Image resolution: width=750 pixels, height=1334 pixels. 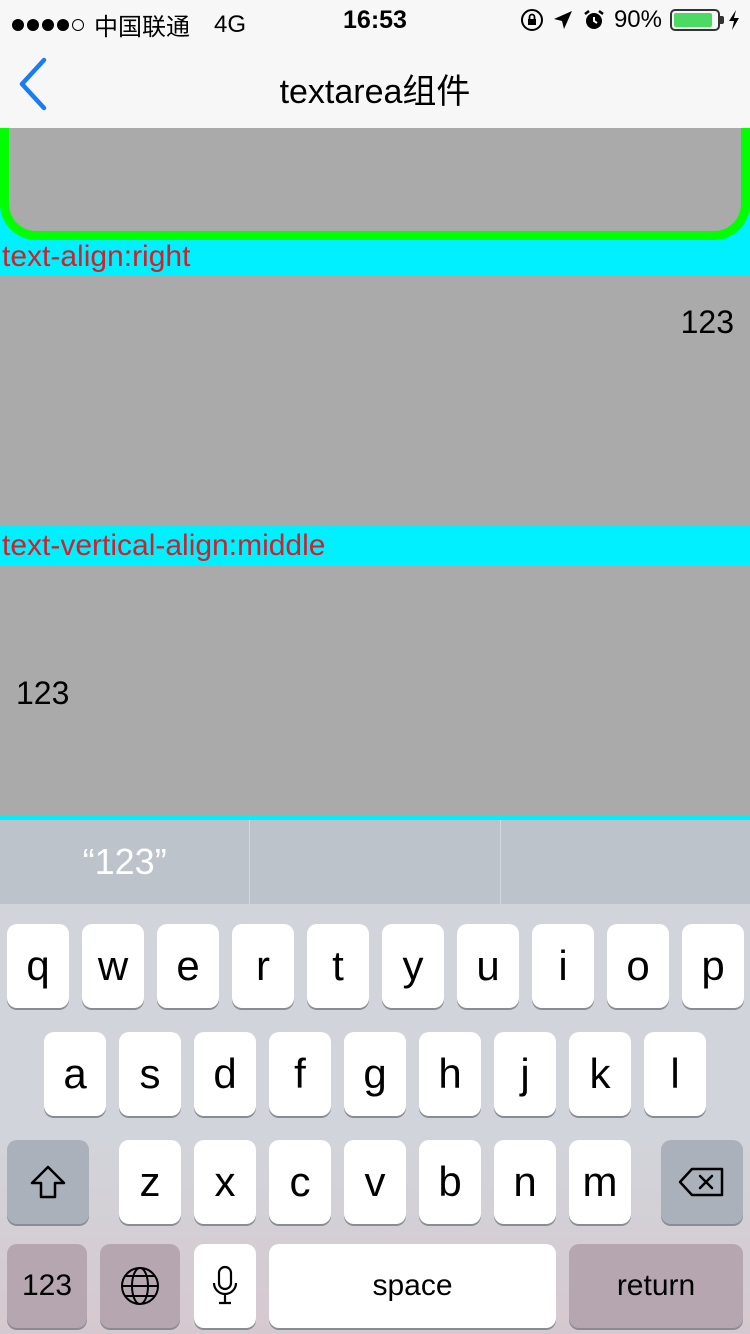 I want to click on suggestion-item: “123”, so click(x=125, y=862).